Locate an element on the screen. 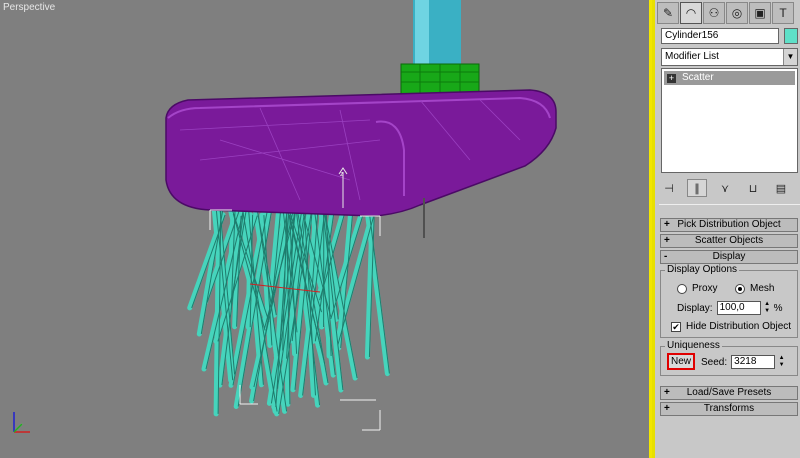  checkbox-label: Hide Distribution Object is located at coordinates (739, 326).